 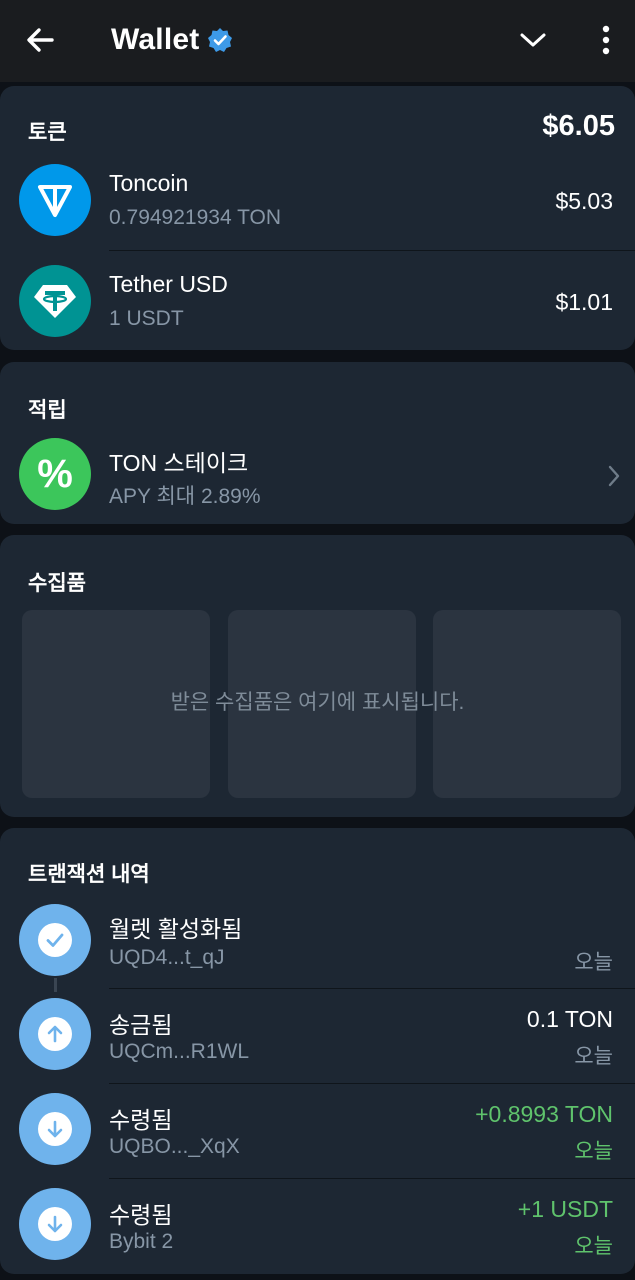 I want to click on percent-icon: %, so click(x=55, y=474).